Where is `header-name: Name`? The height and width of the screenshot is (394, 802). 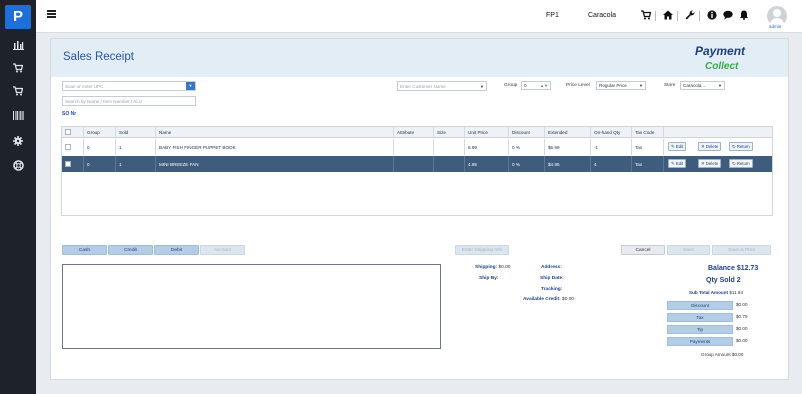 header-name: Name is located at coordinates (275, 132).